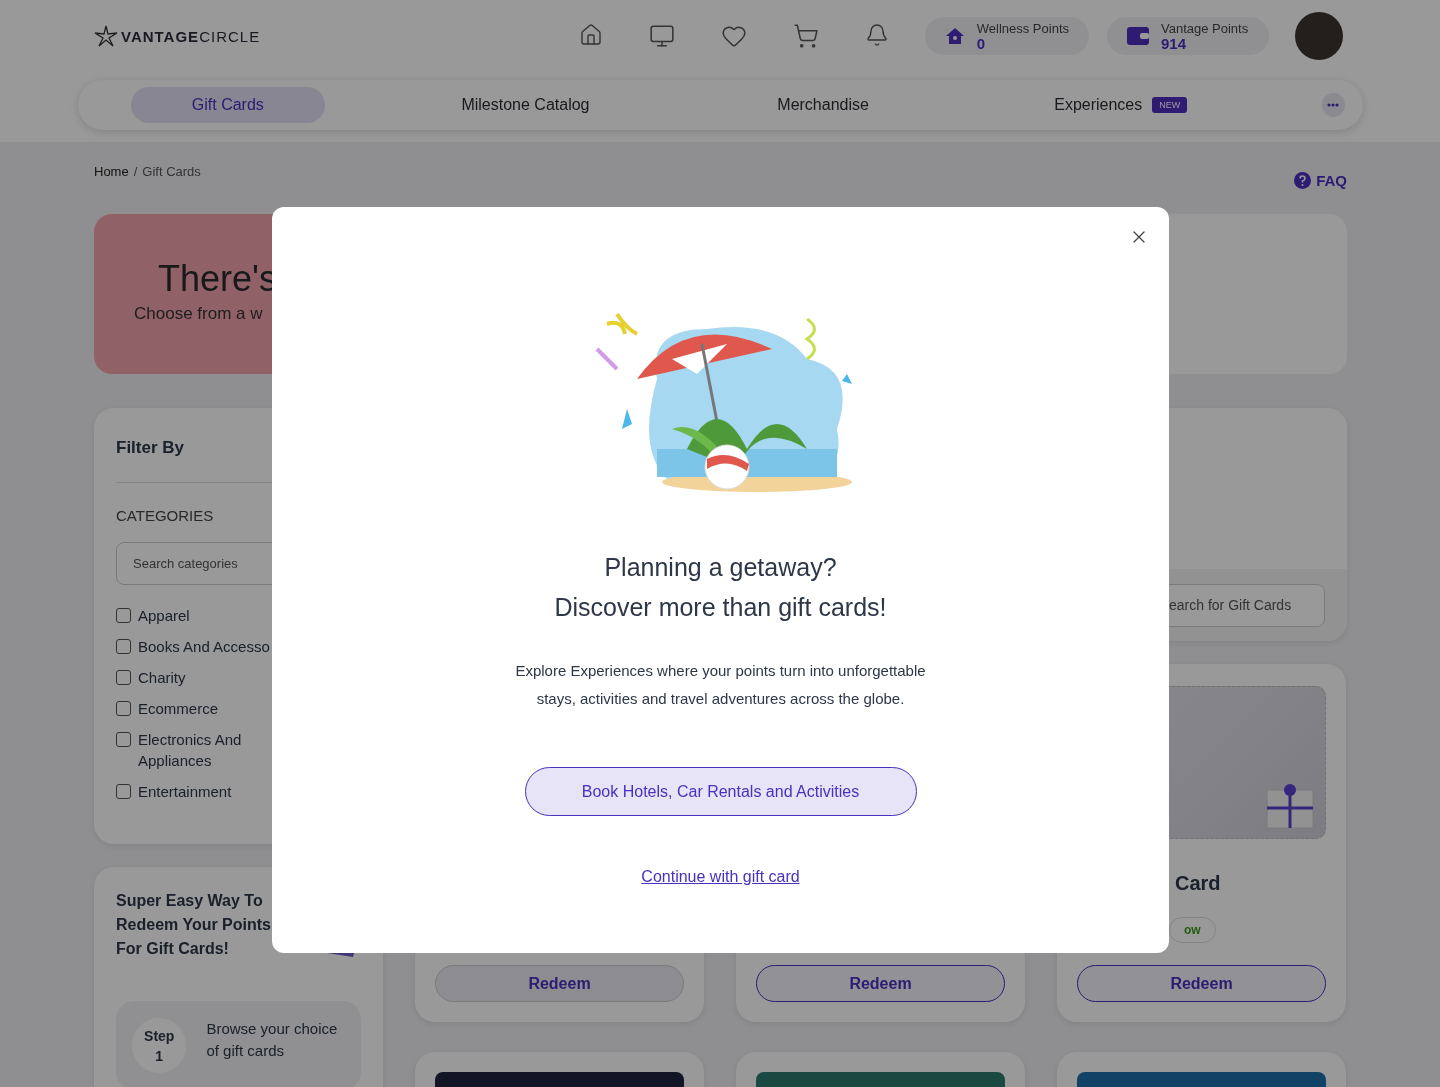  Describe the element at coordinates (525, 105) in the screenshot. I see `nav-tab: Milestone Catalog` at that location.